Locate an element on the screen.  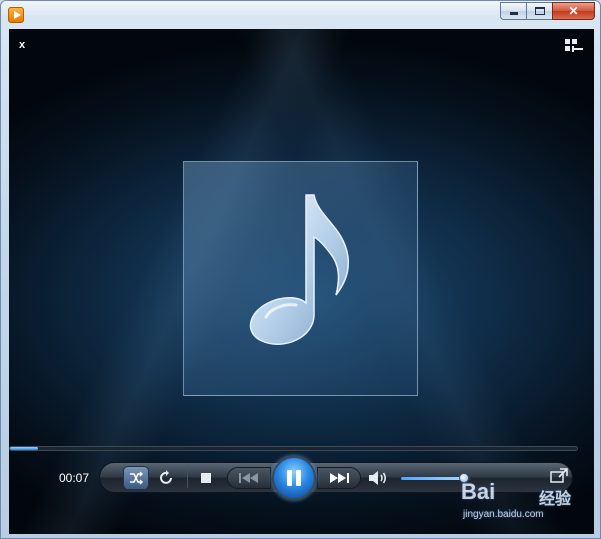
switch-to-library-icon is located at coordinates (574, 46).